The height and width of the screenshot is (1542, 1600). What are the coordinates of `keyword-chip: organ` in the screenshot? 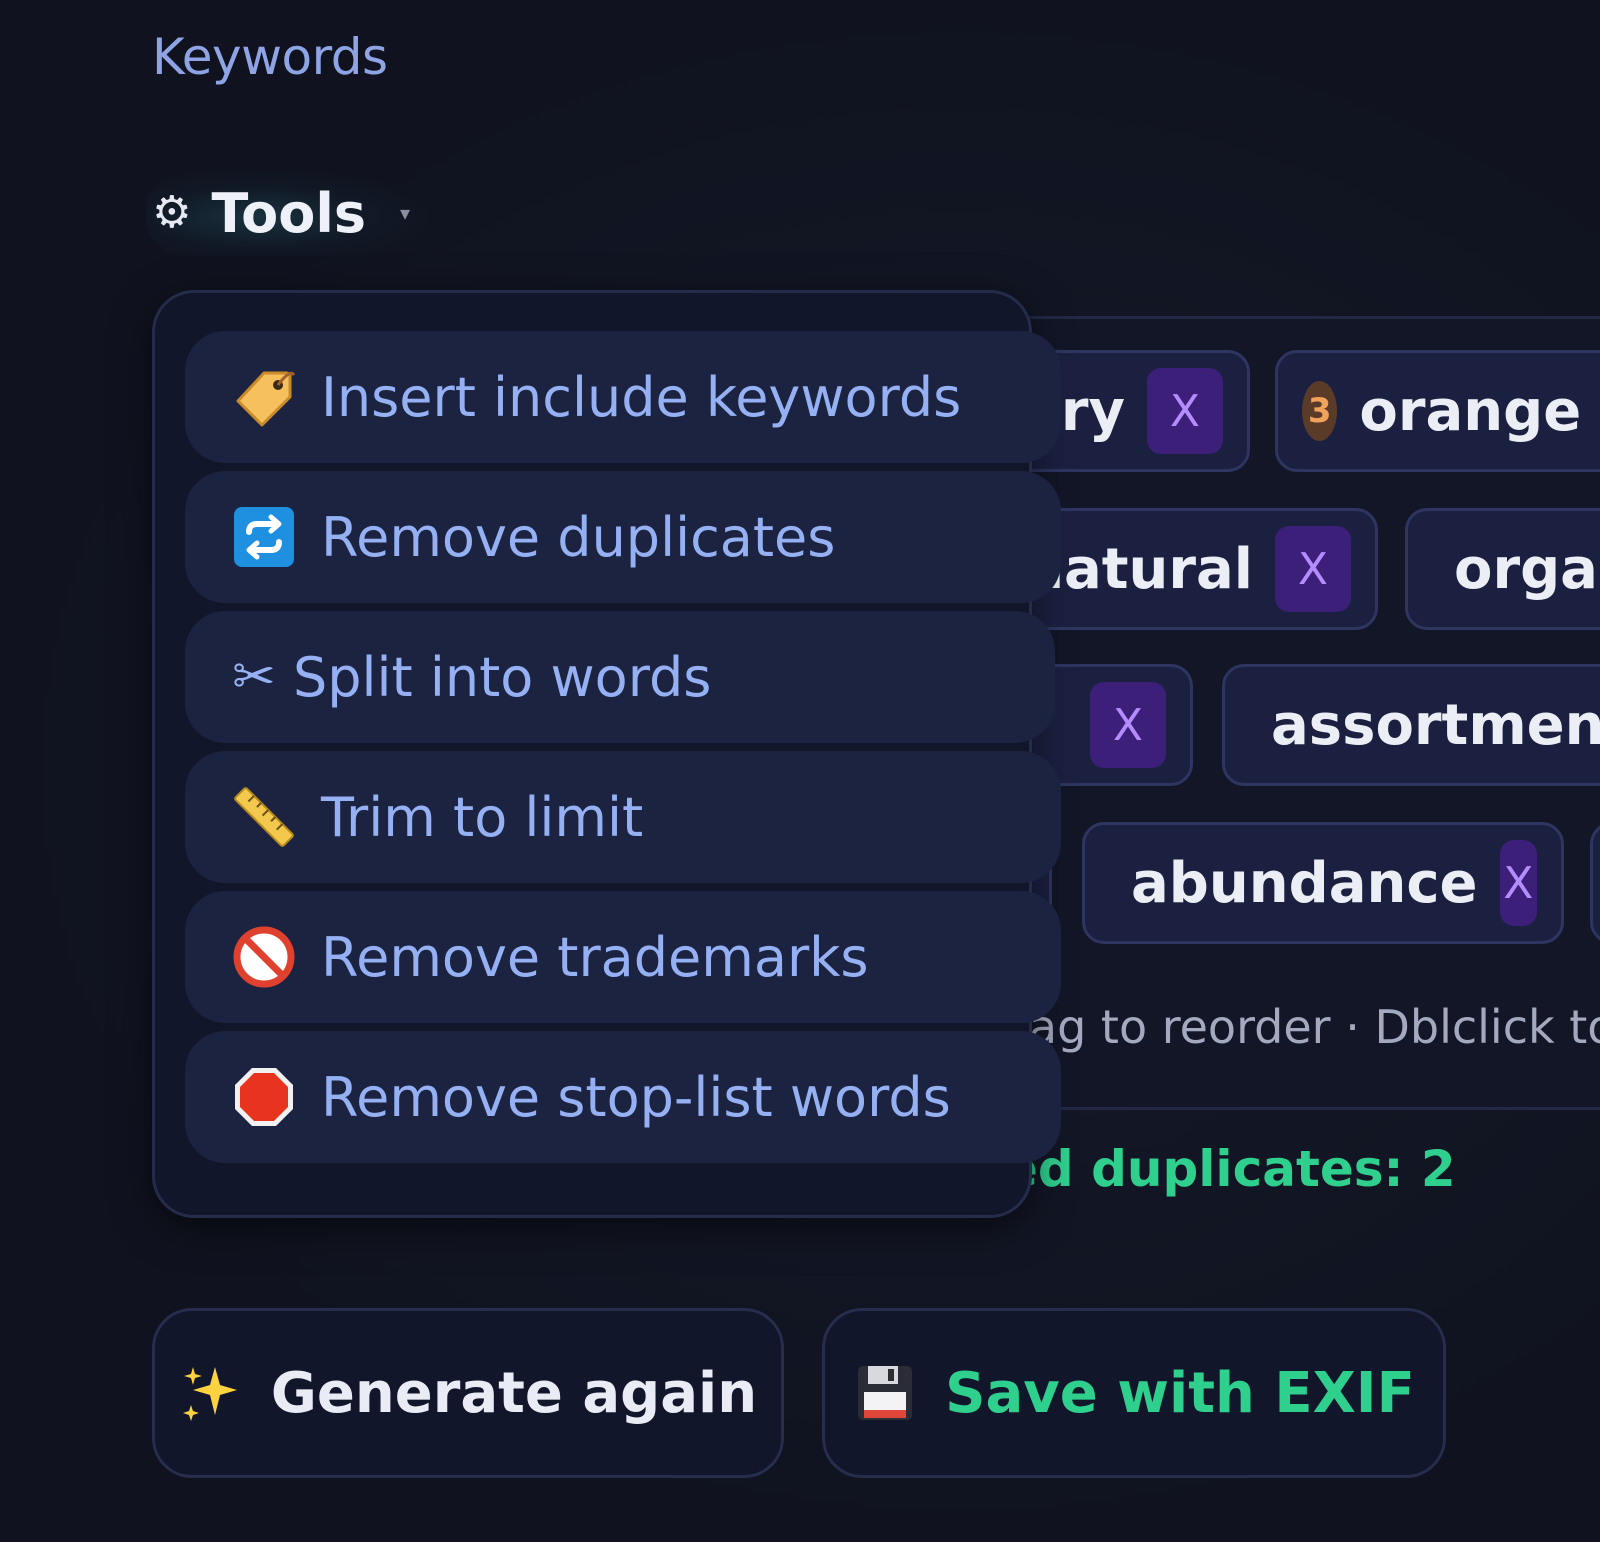 It's located at (1502, 569).